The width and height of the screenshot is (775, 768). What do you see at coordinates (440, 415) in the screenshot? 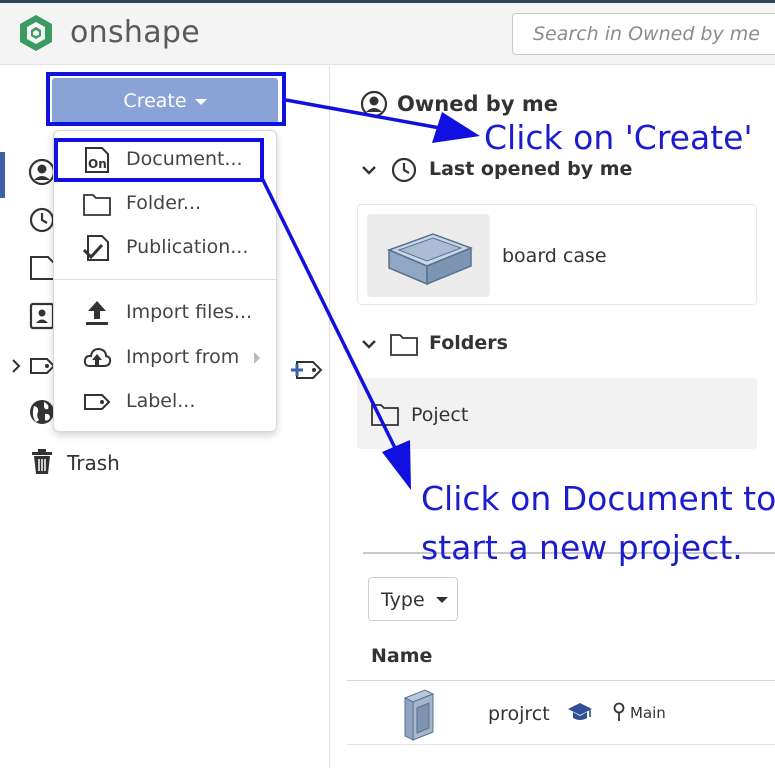
I see `folder-name: Poject` at bounding box center [440, 415].